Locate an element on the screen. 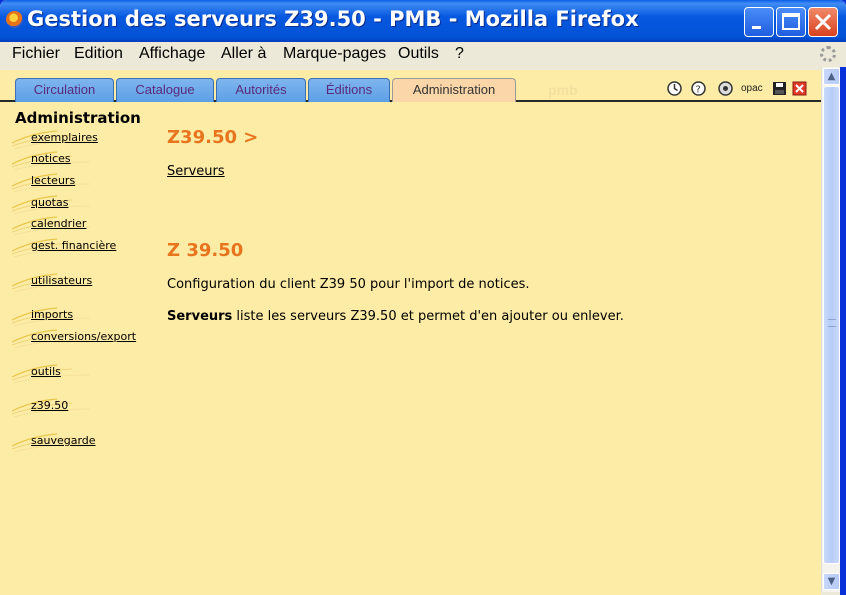 Image resolution: width=846 pixels, height=595 pixels. serveurs-link: Serveurs is located at coordinates (196, 171).